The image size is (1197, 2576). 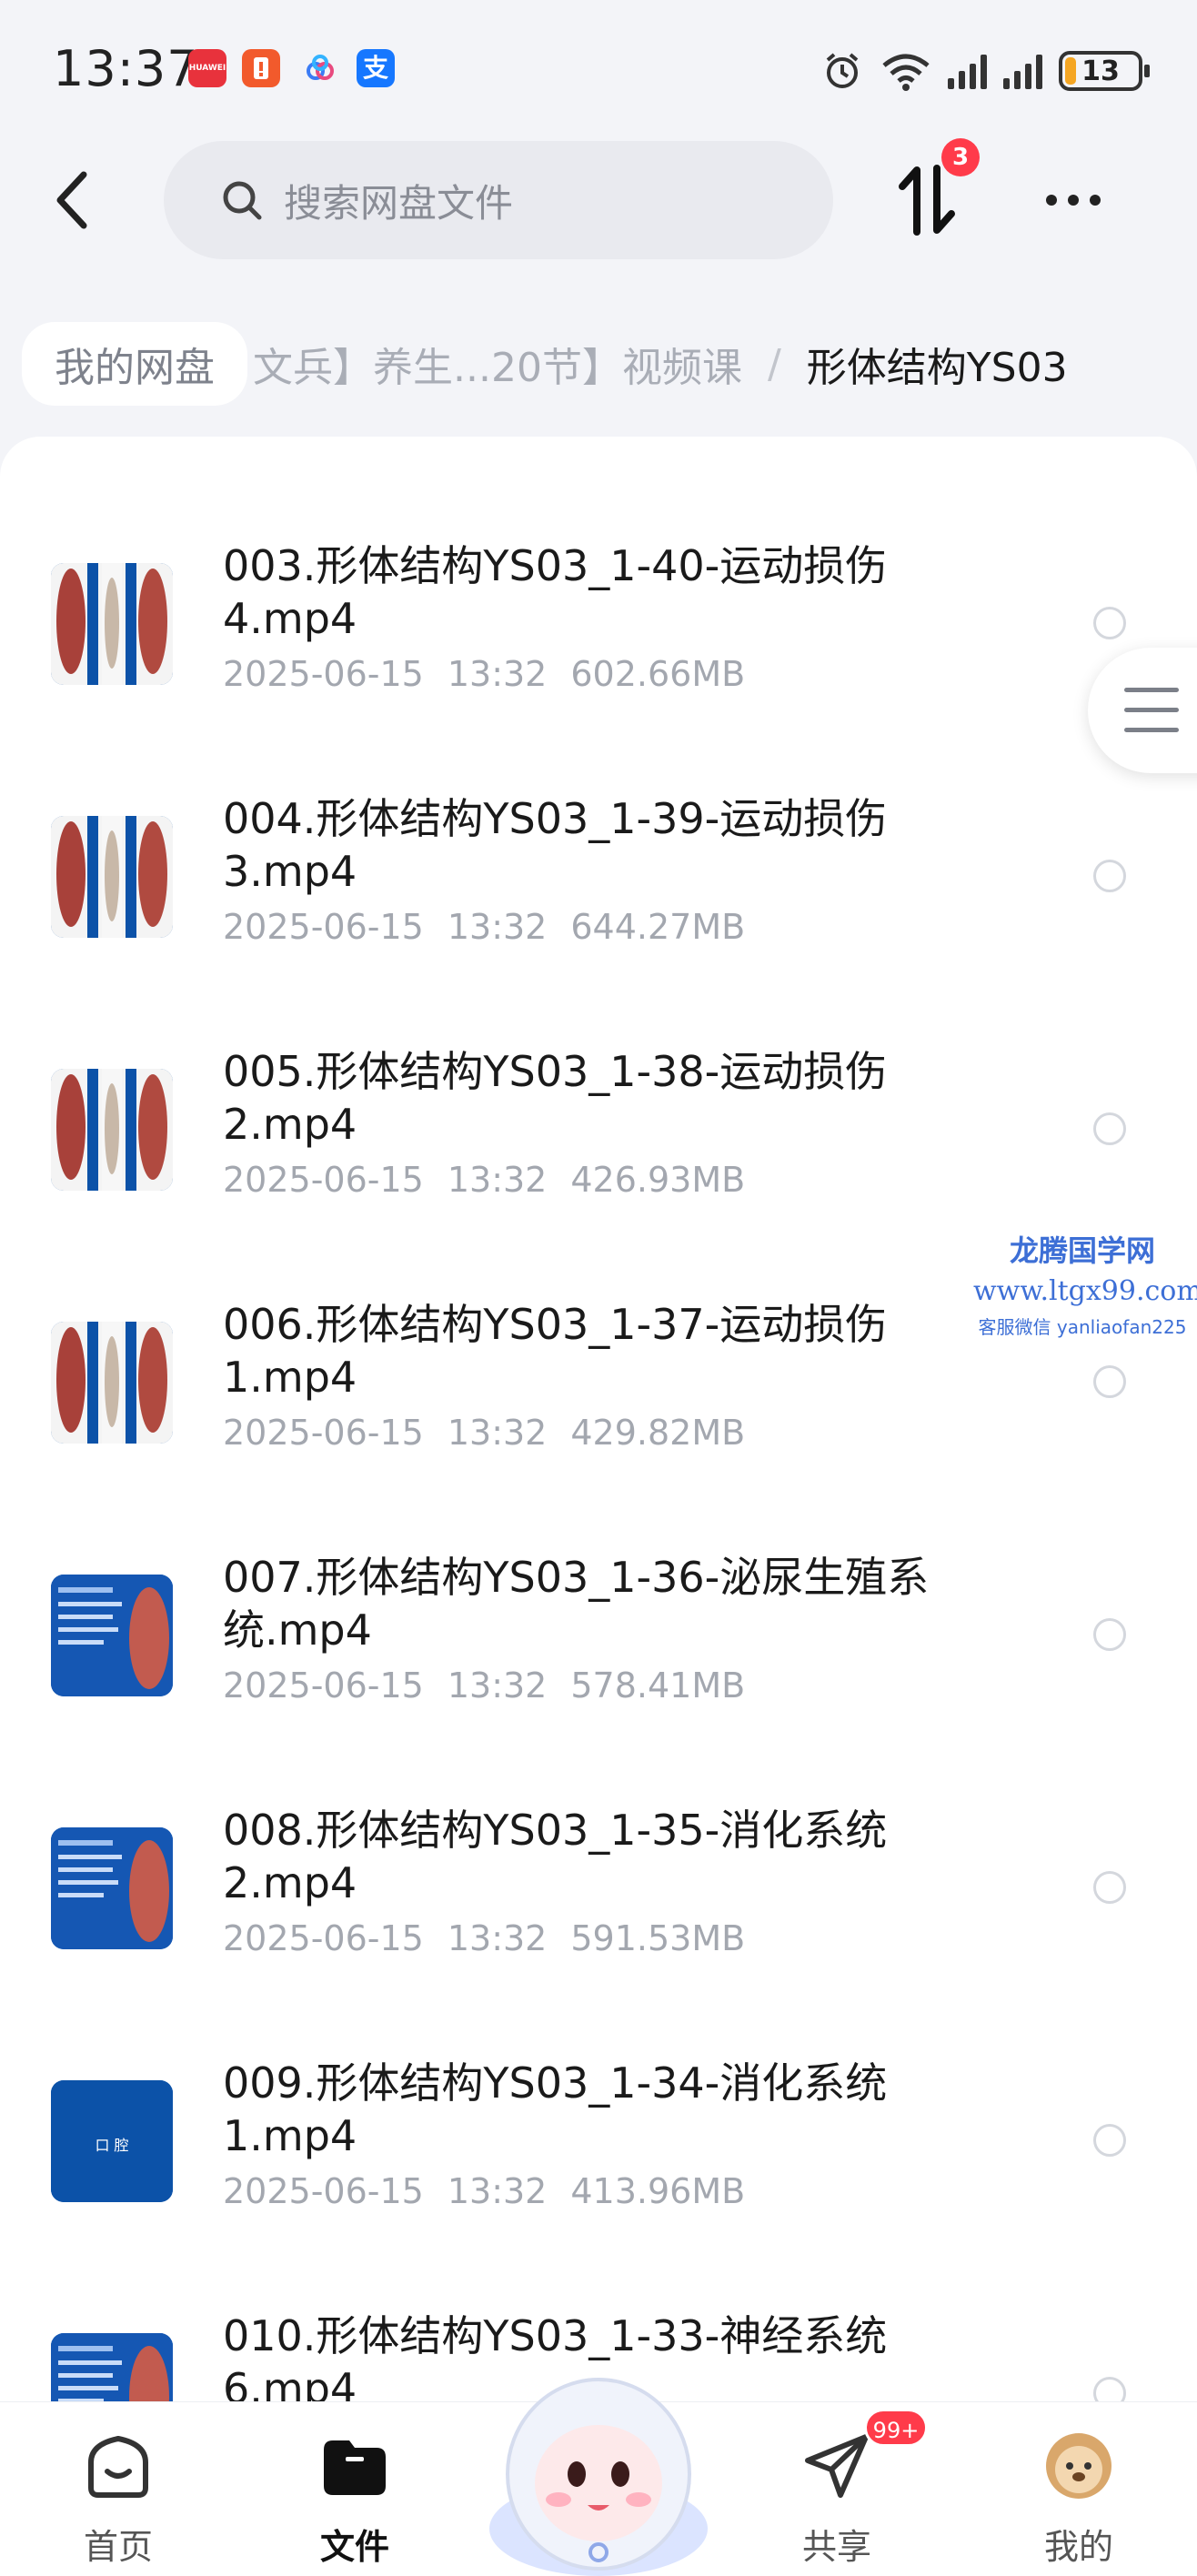 What do you see at coordinates (618, 845) in the screenshot?
I see `file-name: 004.形体结构YS03_1-39-运动损伤 3.mp4` at bounding box center [618, 845].